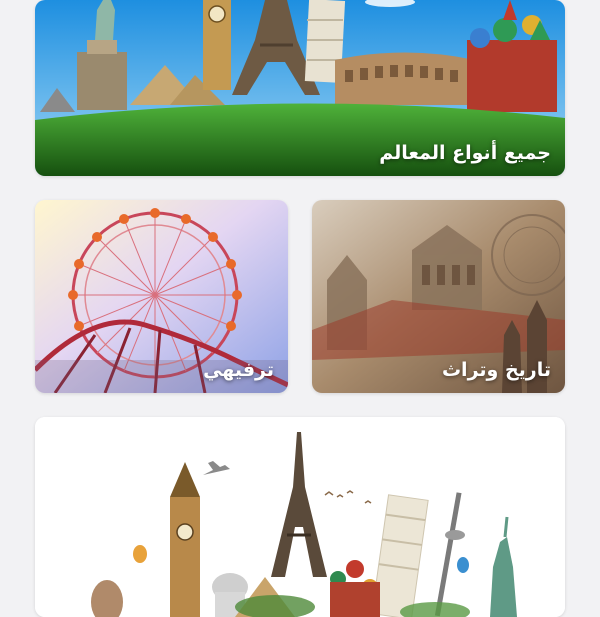 The height and width of the screenshot is (617, 600). I want to click on category-label: جميع أنواع المعالم, so click(465, 153).